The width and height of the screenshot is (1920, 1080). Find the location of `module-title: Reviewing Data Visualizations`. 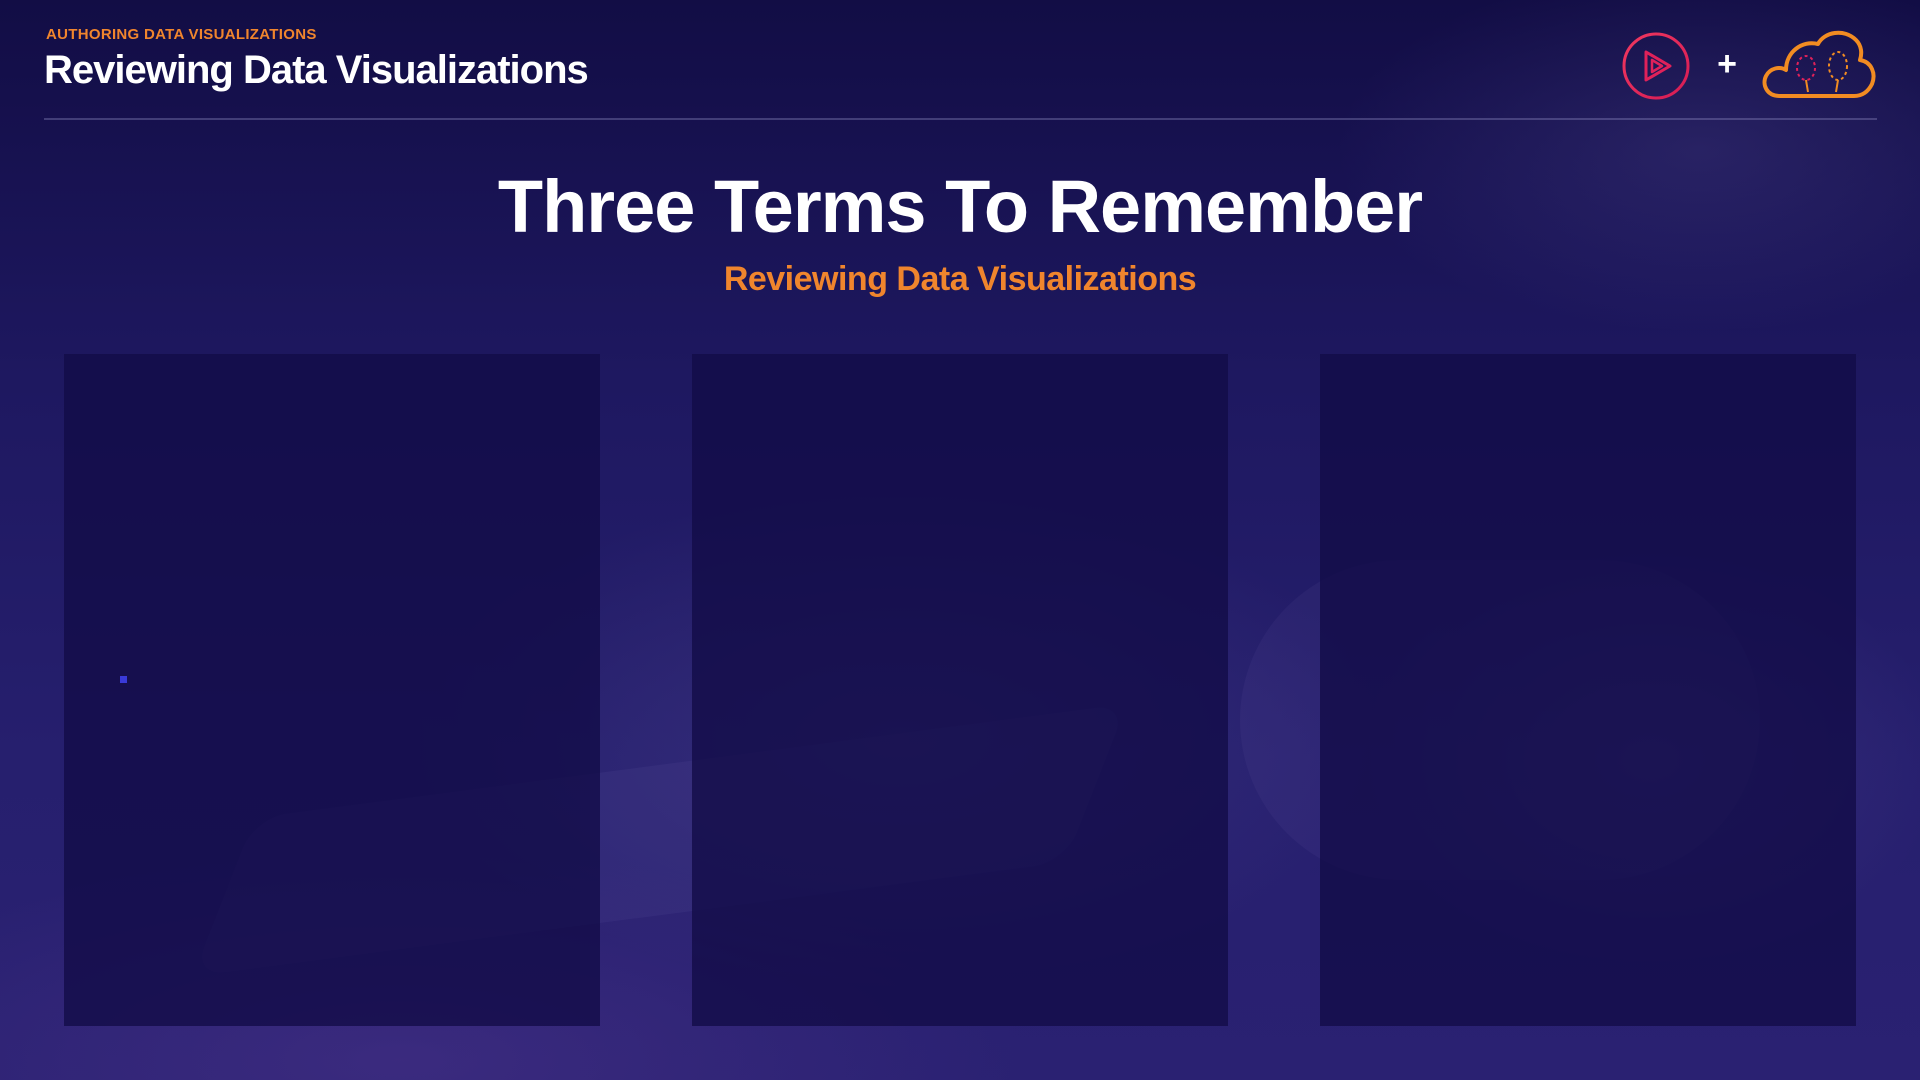

module-title: Reviewing Data Visualizations is located at coordinates (316, 70).